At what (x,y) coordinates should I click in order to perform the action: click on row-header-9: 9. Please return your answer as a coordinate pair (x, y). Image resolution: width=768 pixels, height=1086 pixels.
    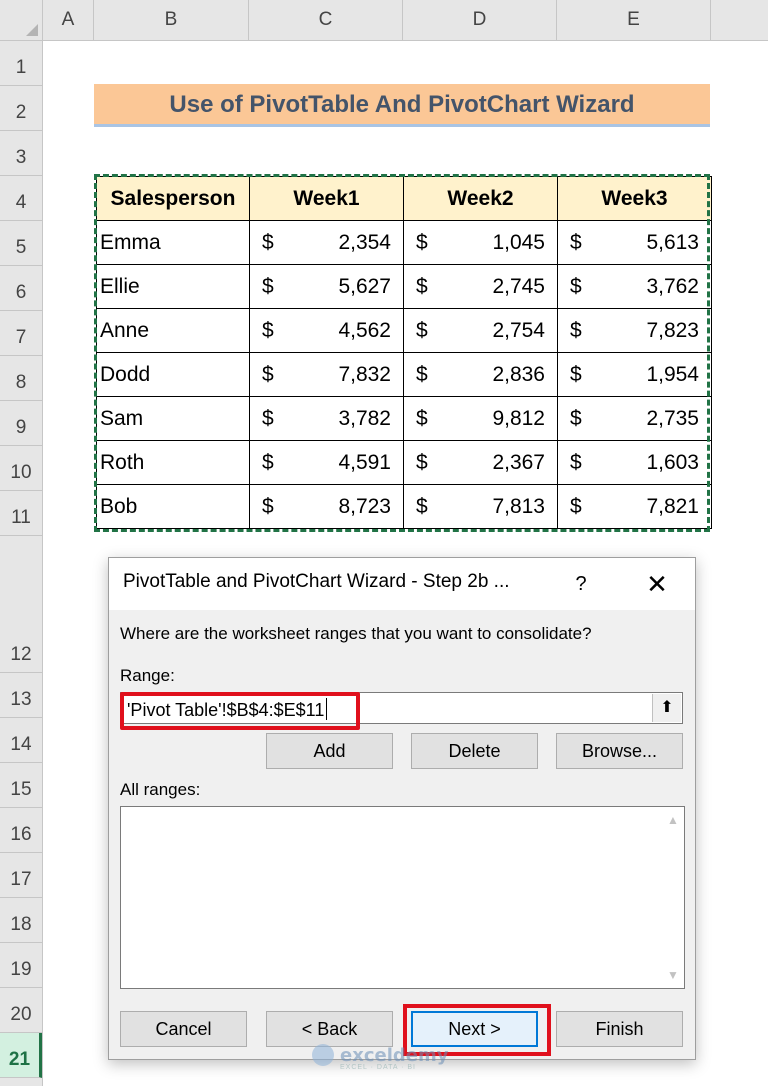
    Looking at the image, I should click on (21, 423).